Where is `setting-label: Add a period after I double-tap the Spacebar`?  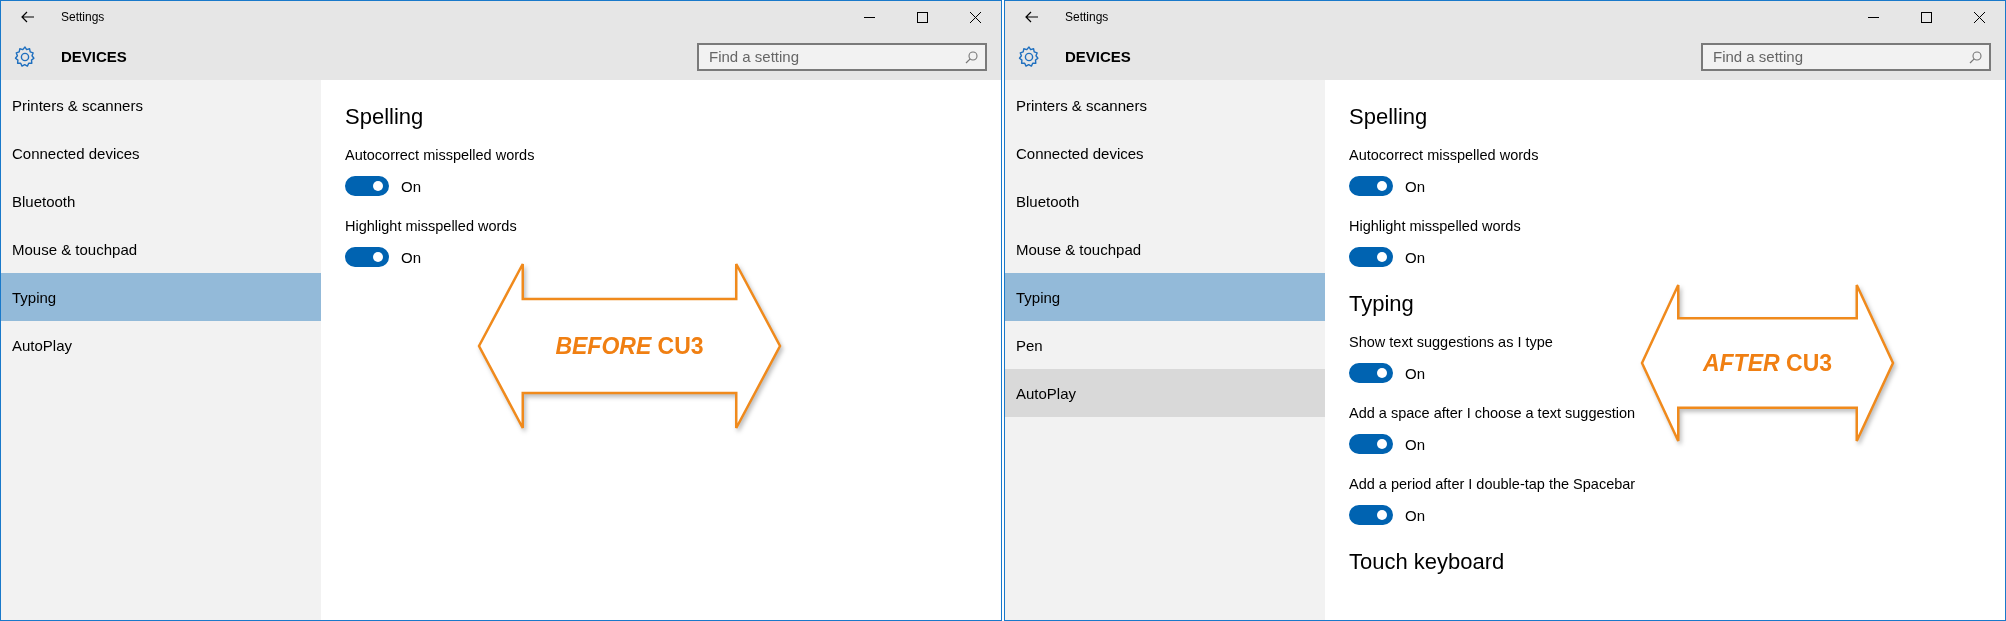 setting-label: Add a period after I double-tap the Spacebar is located at coordinates (1492, 484).